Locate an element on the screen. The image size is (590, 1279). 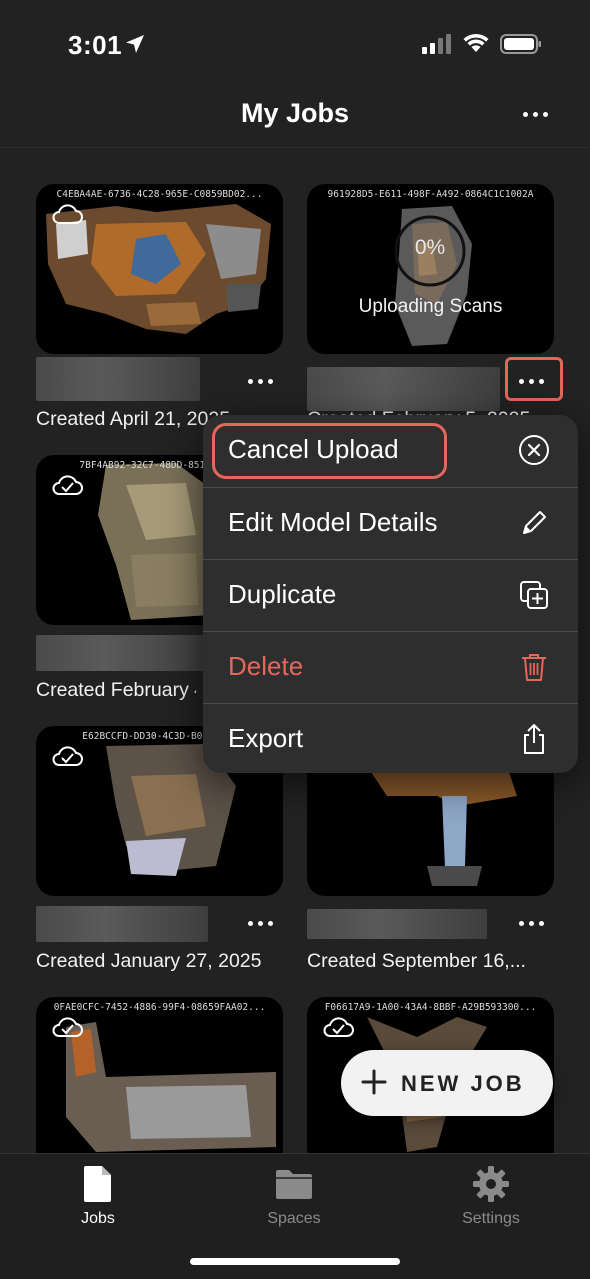
tab-spaces: Spaces is located at coordinates (294, 1199).